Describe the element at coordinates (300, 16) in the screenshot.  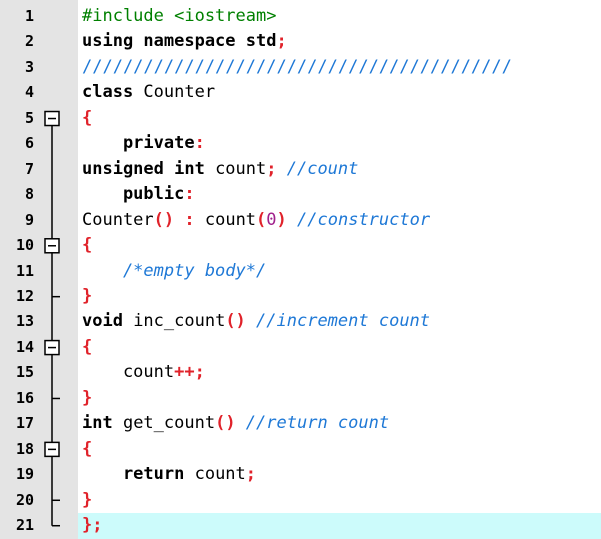
I see `code-line: 1 #include <iostream>` at that location.